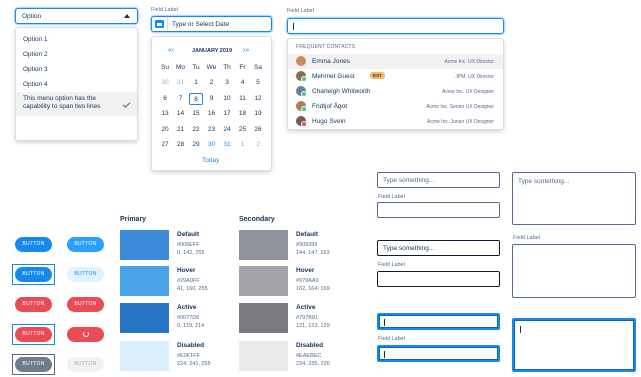  Describe the element at coordinates (171, 50) in the screenshot. I see `prev-year-month-icon: « ‹` at that location.